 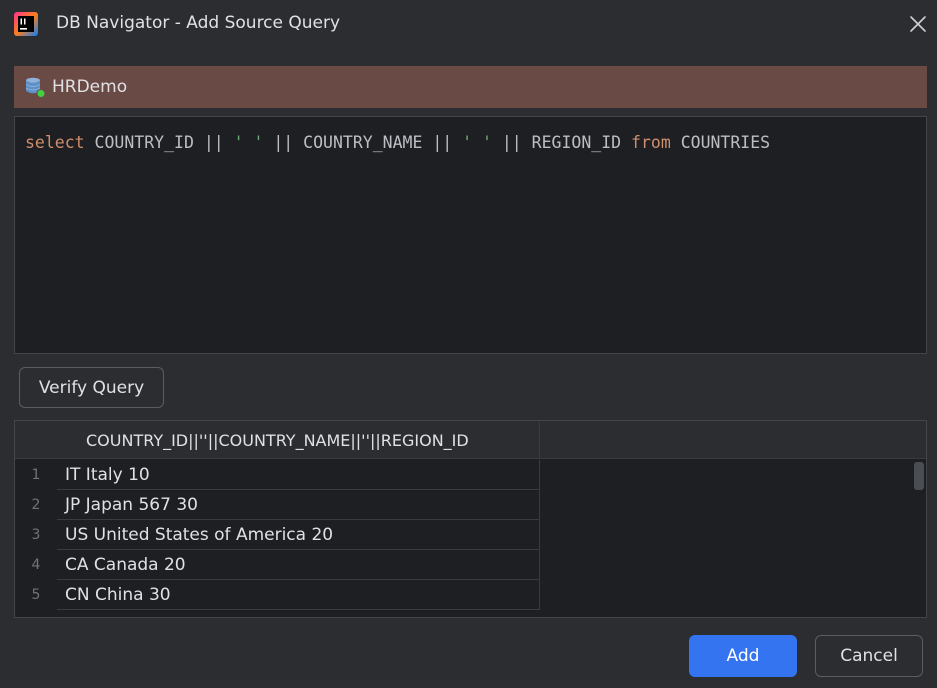 What do you see at coordinates (36, 595) in the screenshot?
I see `row-number: 5` at bounding box center [36, 595].